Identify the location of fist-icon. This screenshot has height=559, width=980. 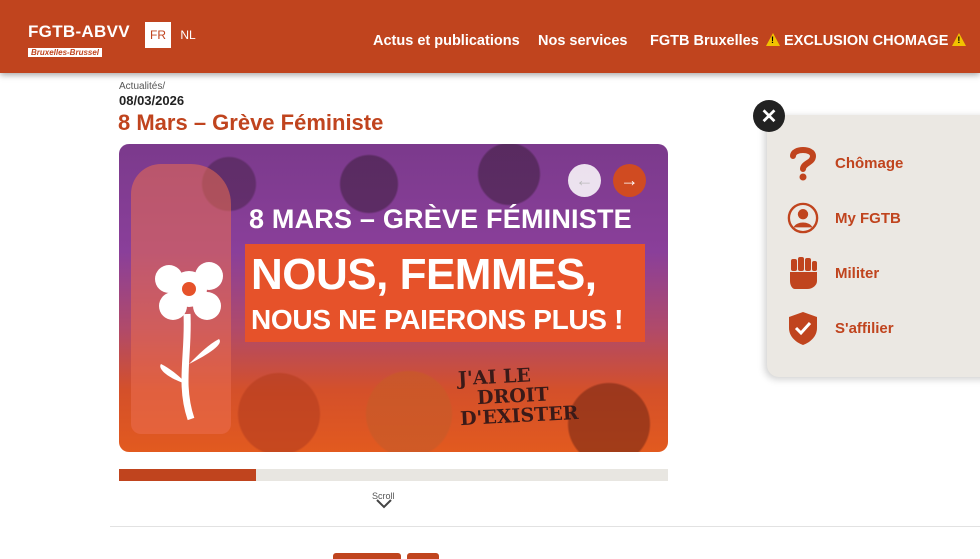
(803, 273).